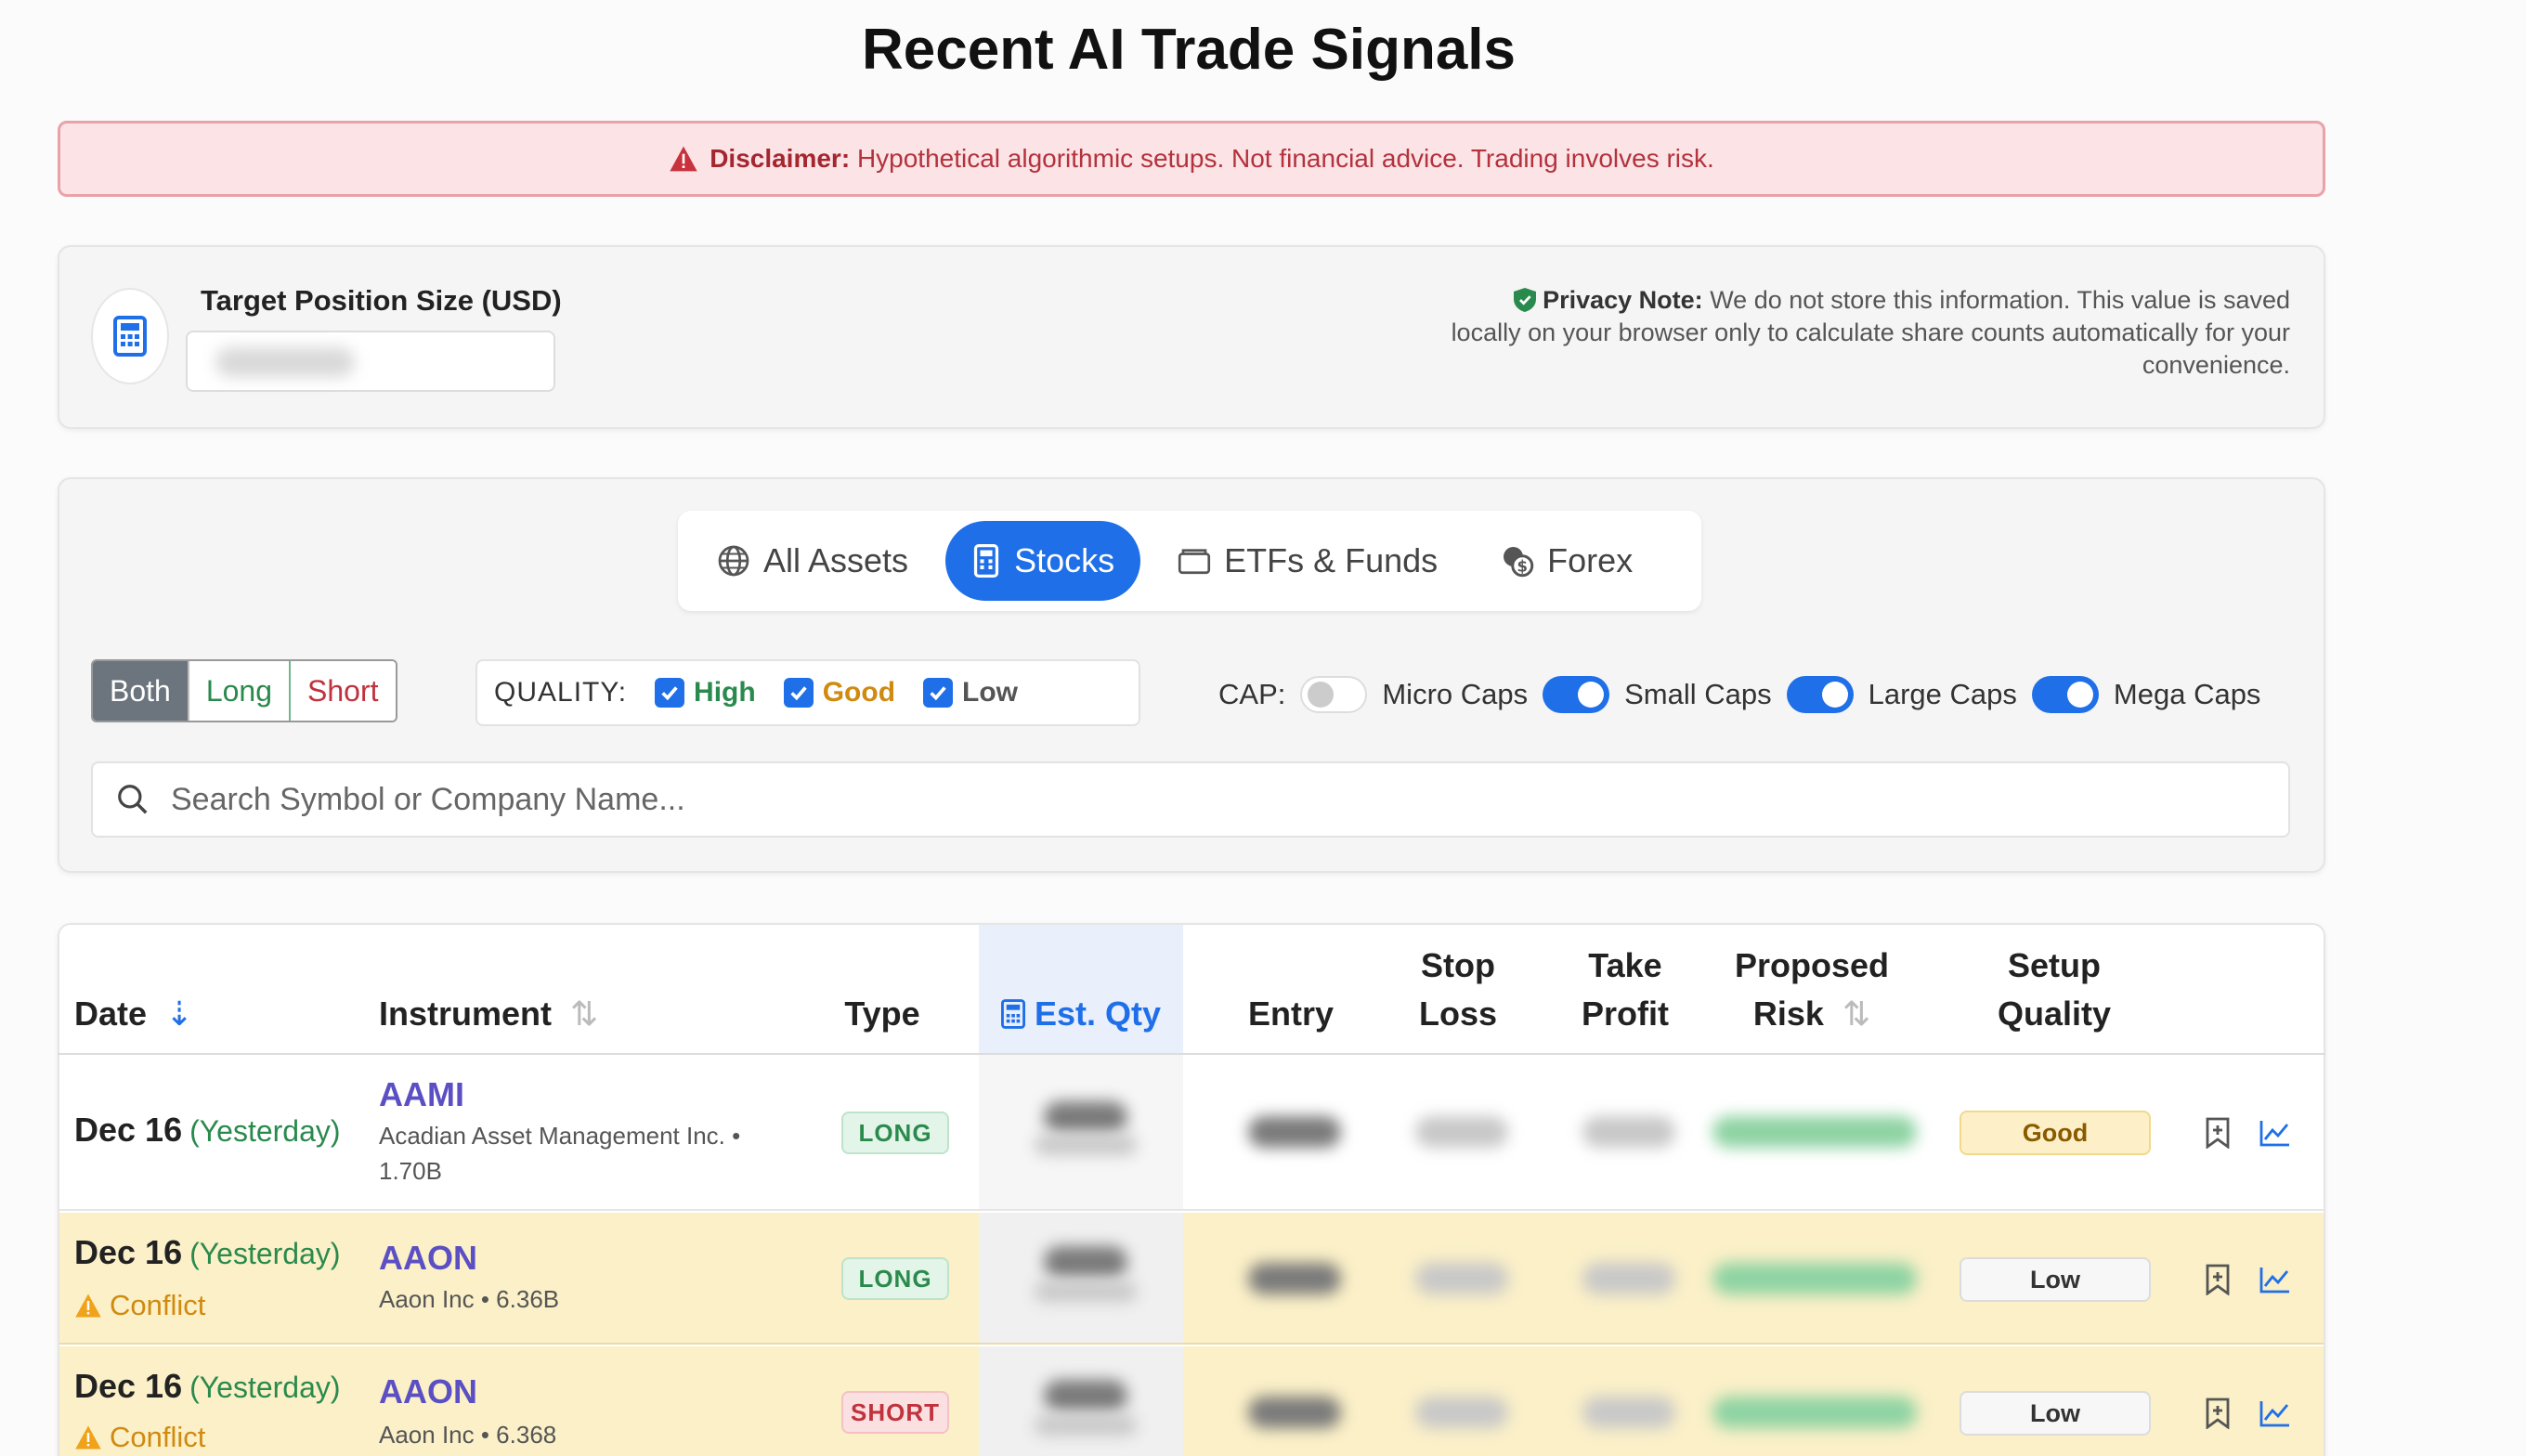 The height and width of the screenshot is (1456, 2526). What do you see at coordinates (1081, 1014) in the screenshot?
I see `est-qty-header: Est. Qty` at bounding box center [1081, 1014].